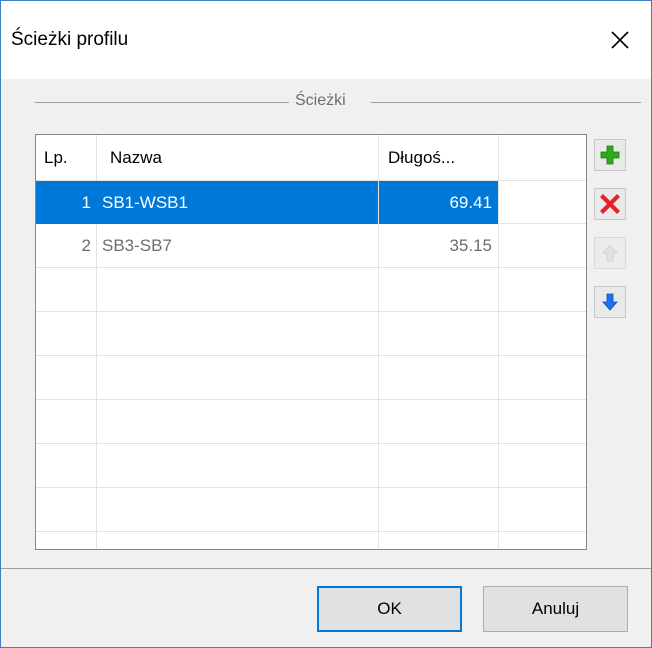  I want to click on group-label: Ścieżki, so click(320, 101).